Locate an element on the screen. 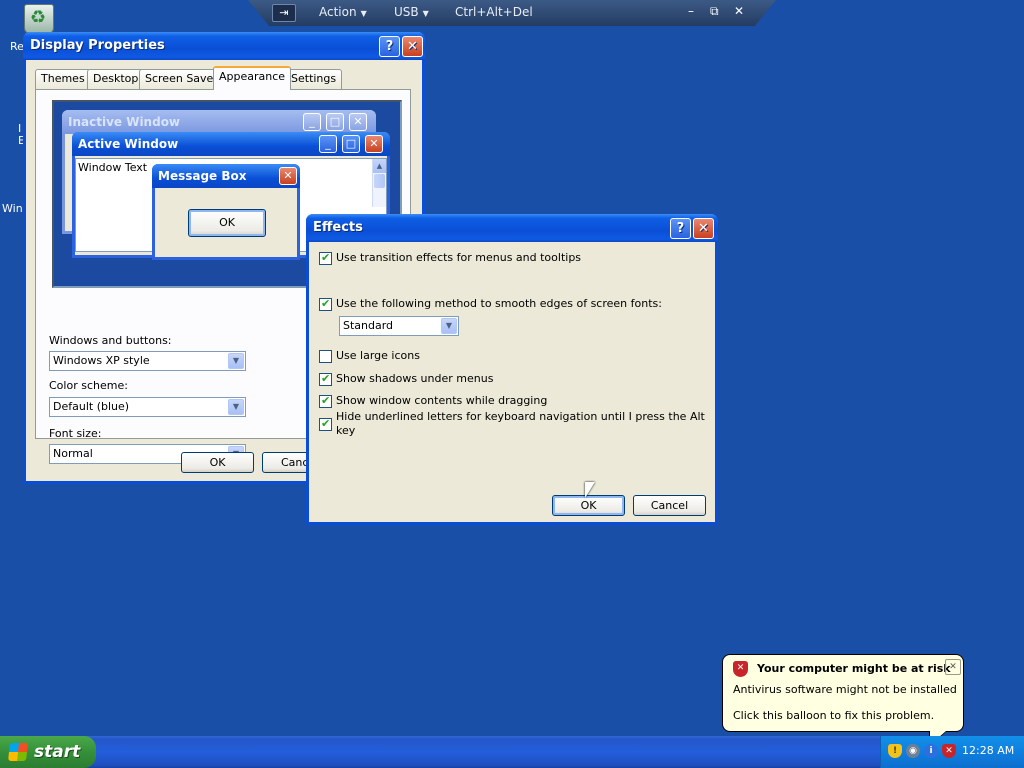 The width and height of the screenshot is (1024, 768). balloon-line-2: Click this balloon to fix this problem. is located at coordinates (834, 715).